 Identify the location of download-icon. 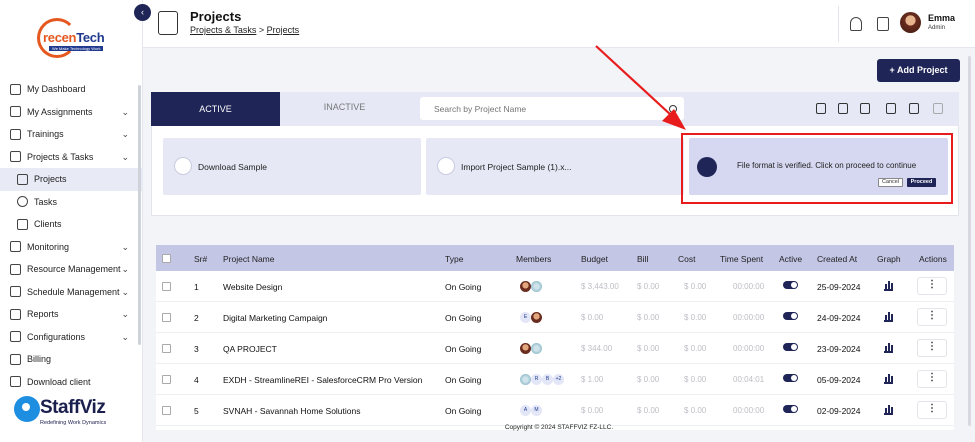
(15, 382).